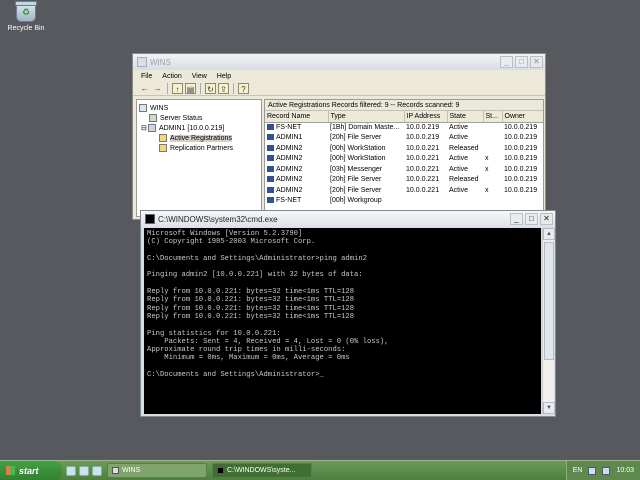 The width and height of the screenshot is (640, 480). I want to click on quick-launch, so click(84, 470).